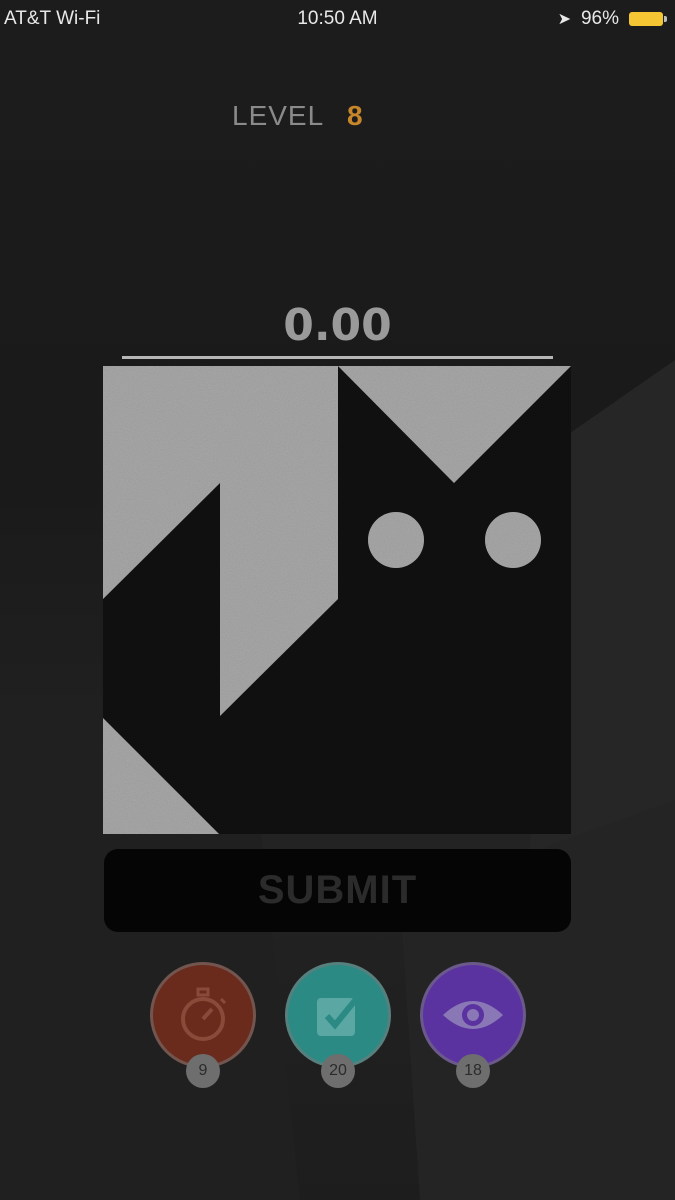 This screenshot has width=675, height=1200. I want to click on battery-icon, so click(648, 19).